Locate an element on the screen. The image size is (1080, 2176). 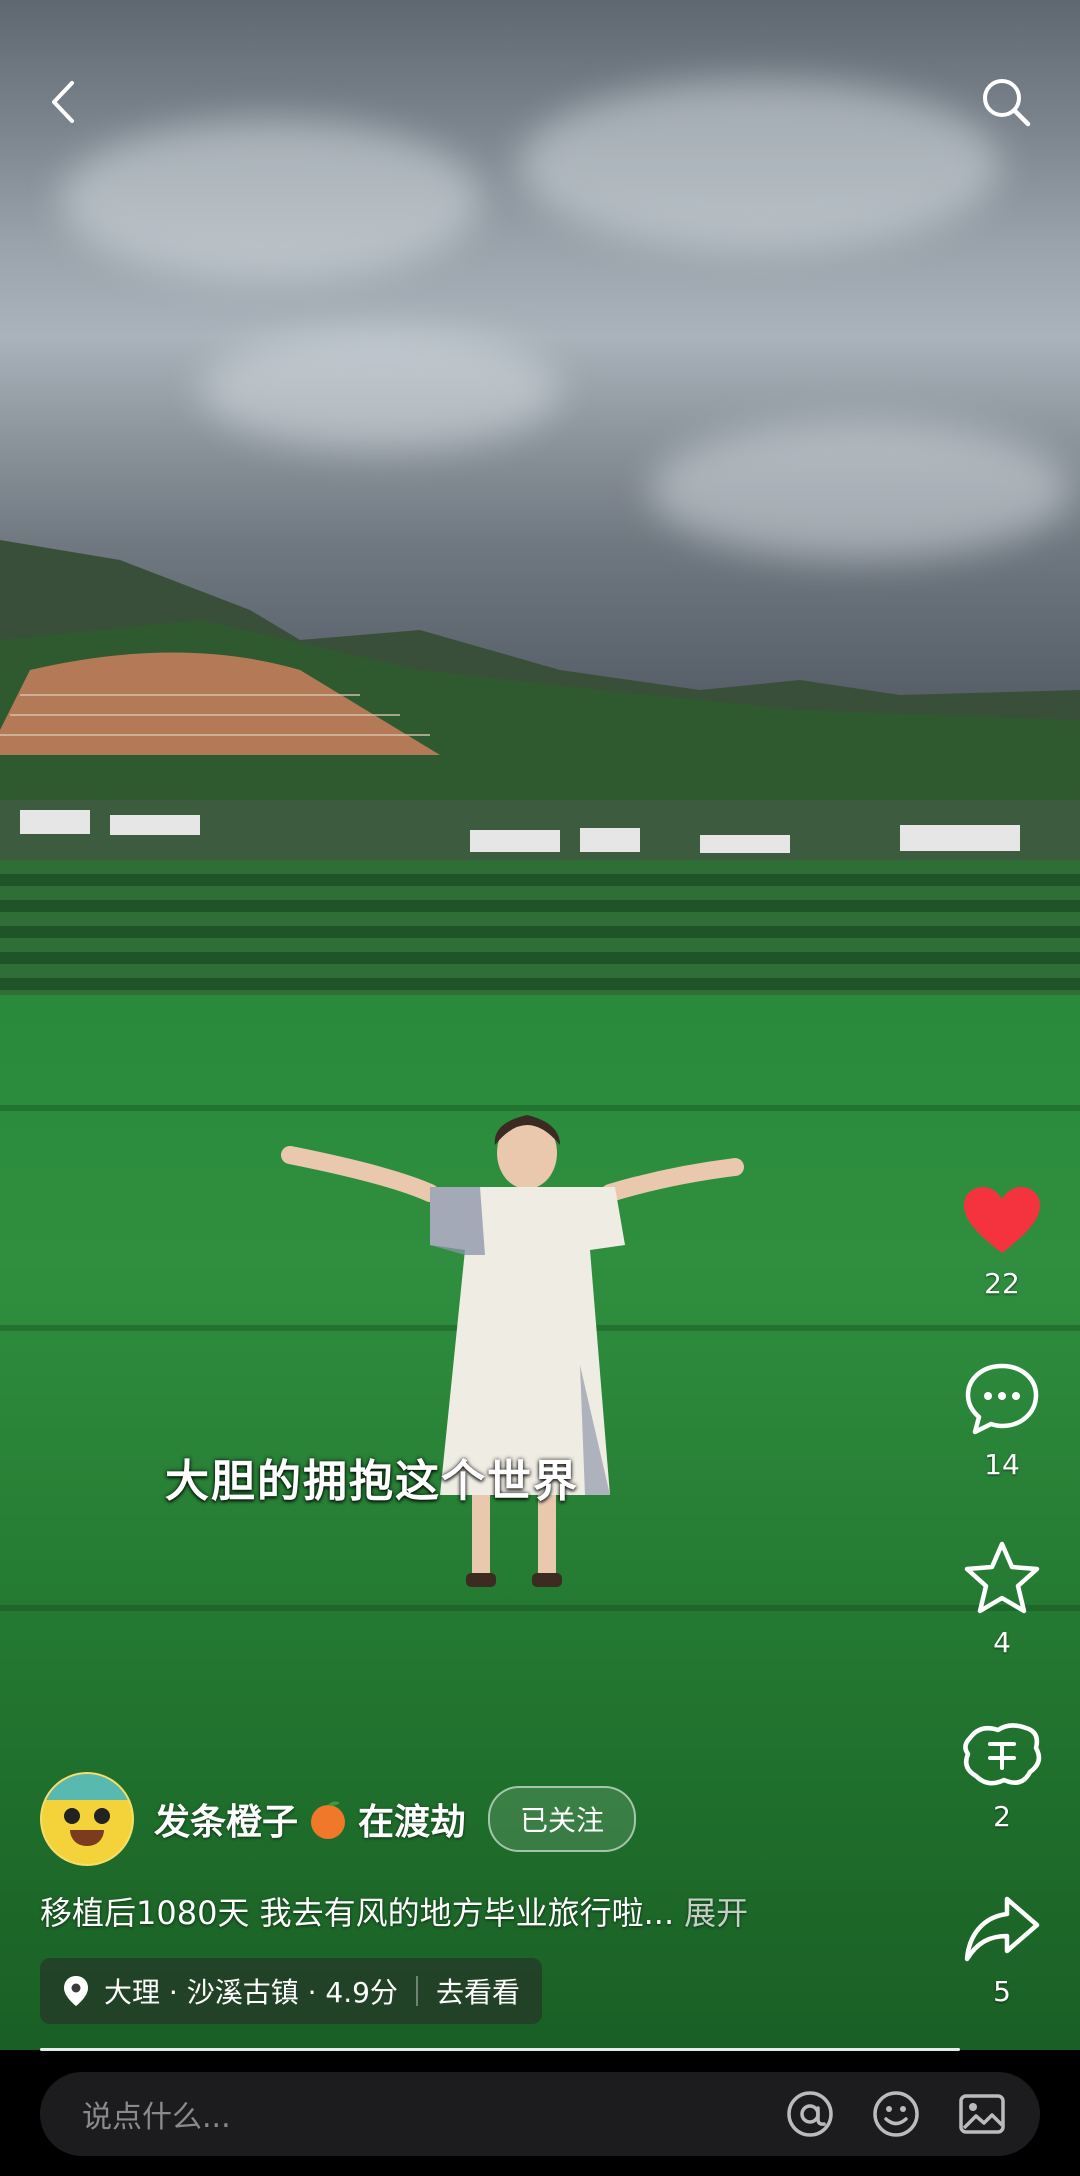
author-name-text: 发条橙子 is located at coordinates (226, 1822).